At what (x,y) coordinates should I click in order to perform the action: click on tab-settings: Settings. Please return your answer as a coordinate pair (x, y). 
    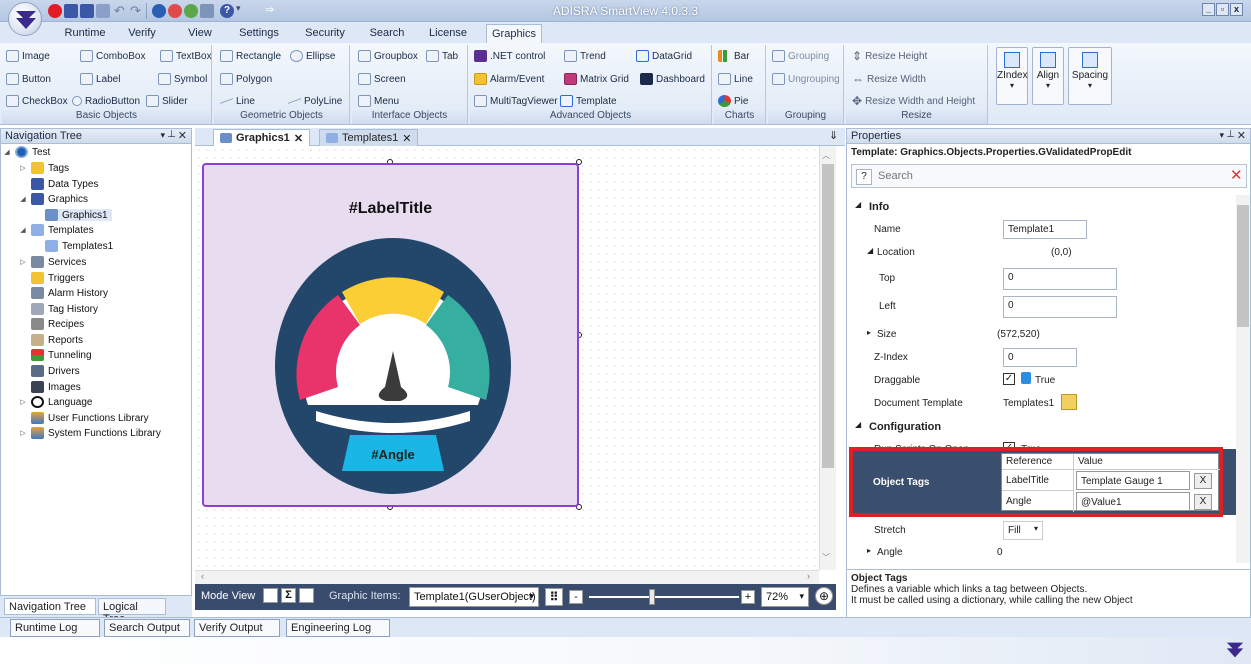
    Looking at the image, I should click on (259, 33).